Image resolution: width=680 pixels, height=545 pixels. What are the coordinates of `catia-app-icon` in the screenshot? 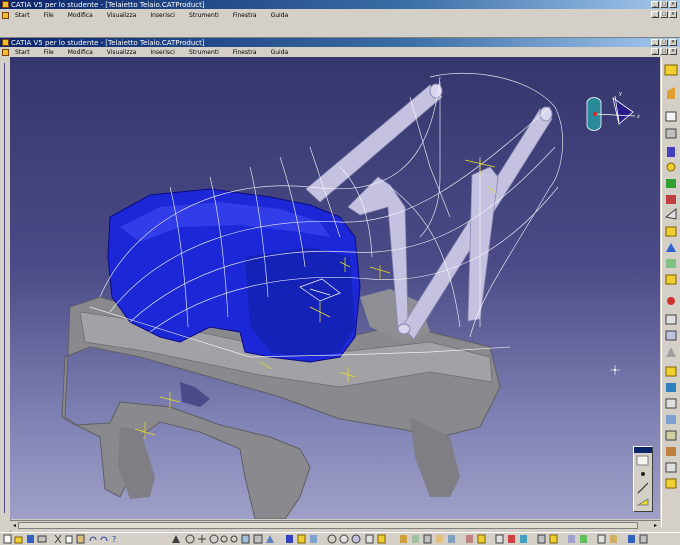 It's located at (5, 4).